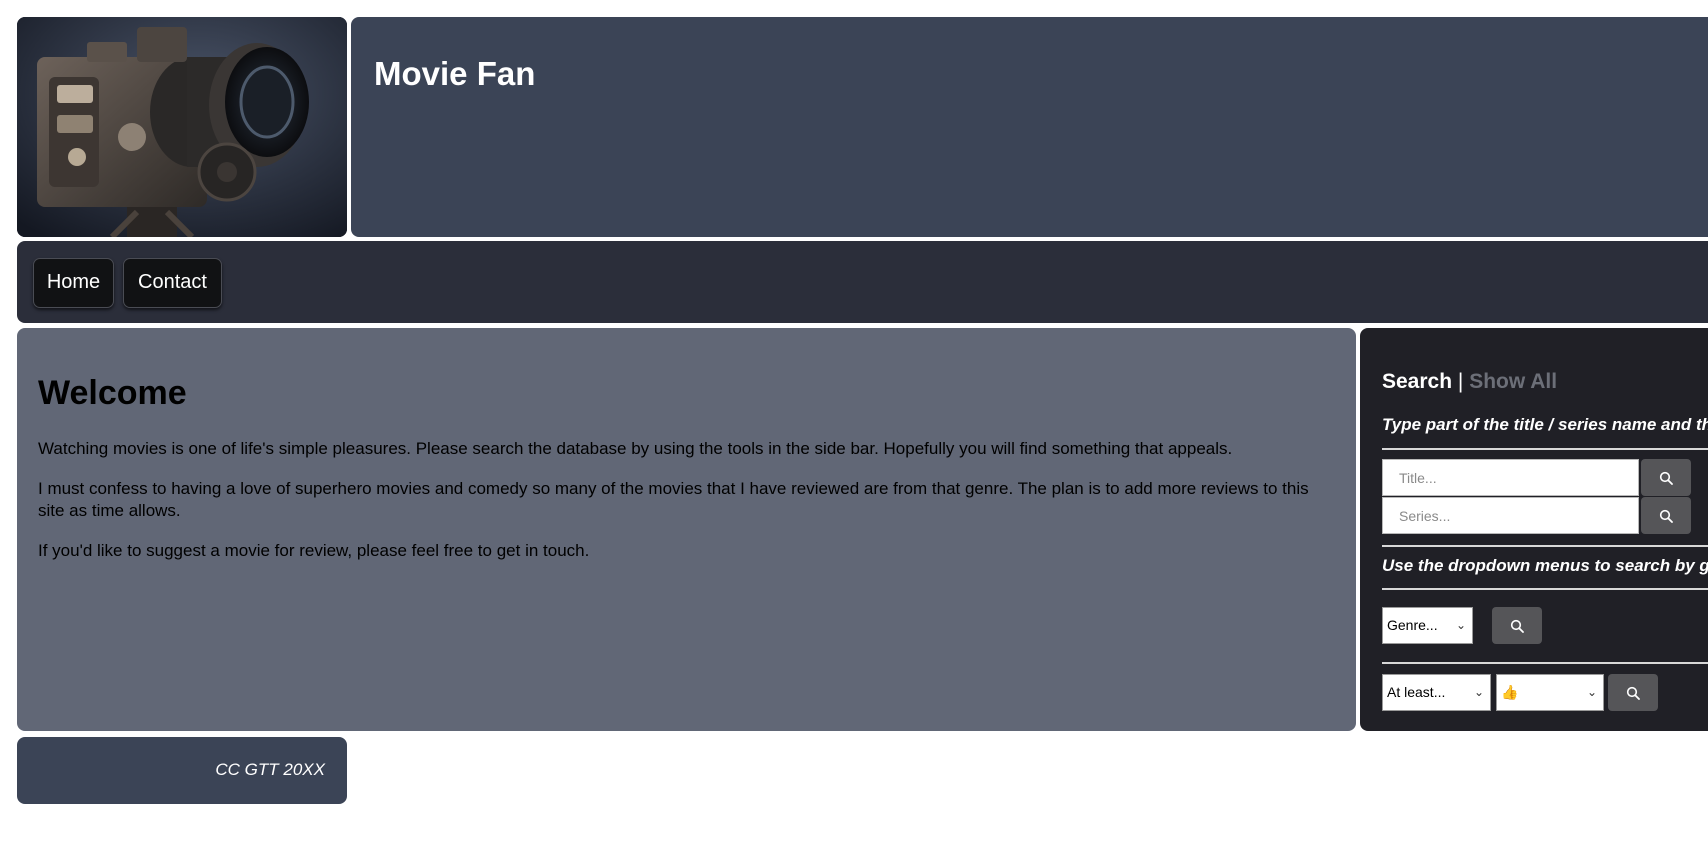  I want to click on title-search-button, so click(1666, 477).